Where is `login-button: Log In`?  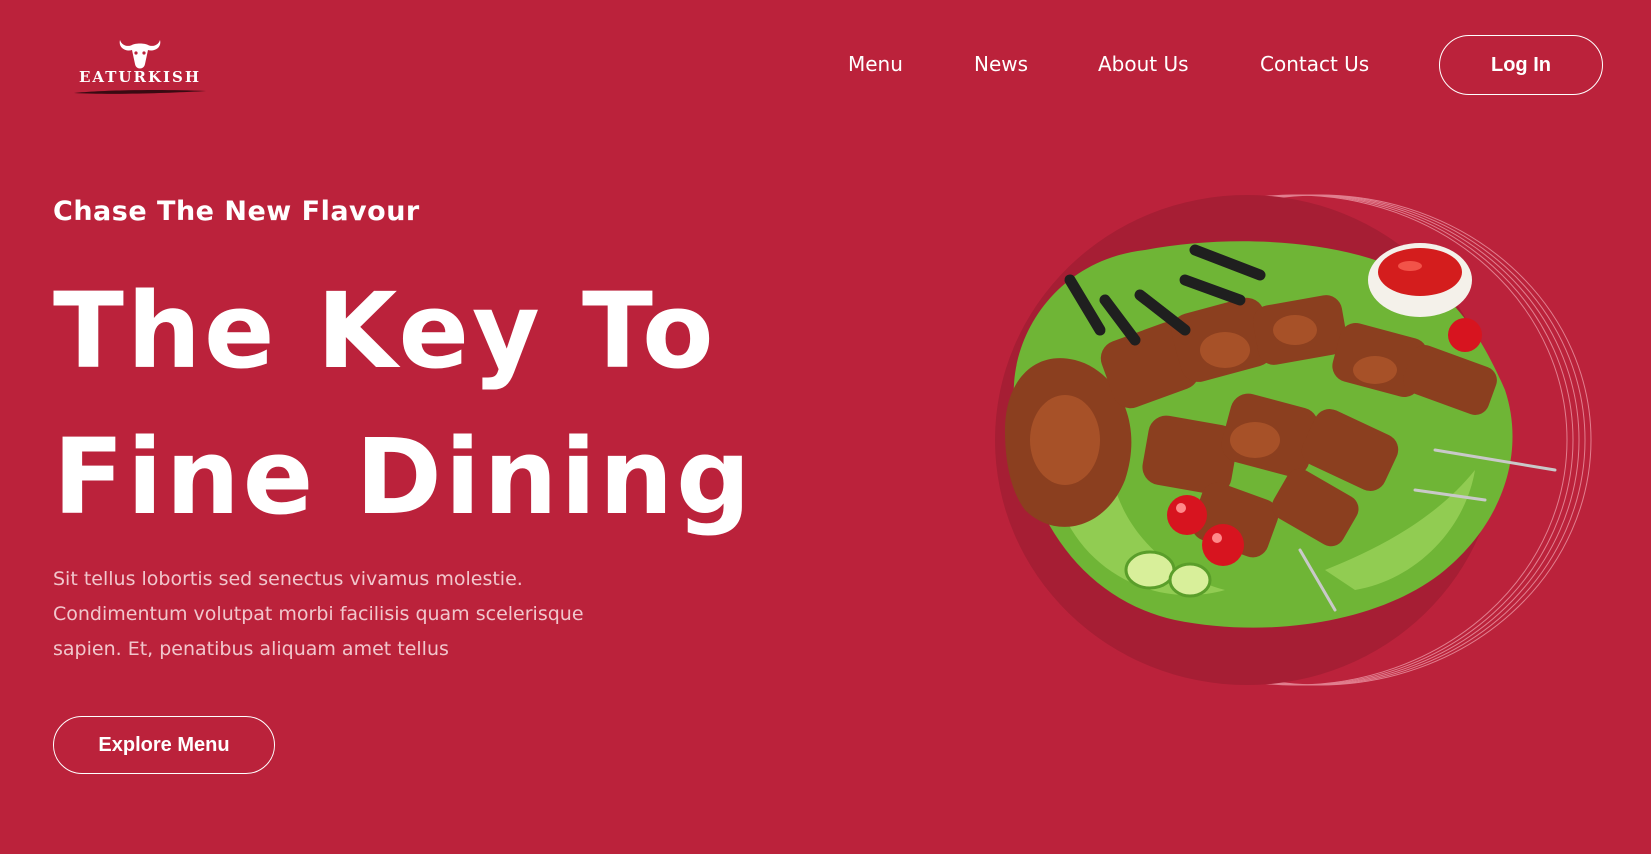
login-button: Log In is located at coordinates (1521, 65).